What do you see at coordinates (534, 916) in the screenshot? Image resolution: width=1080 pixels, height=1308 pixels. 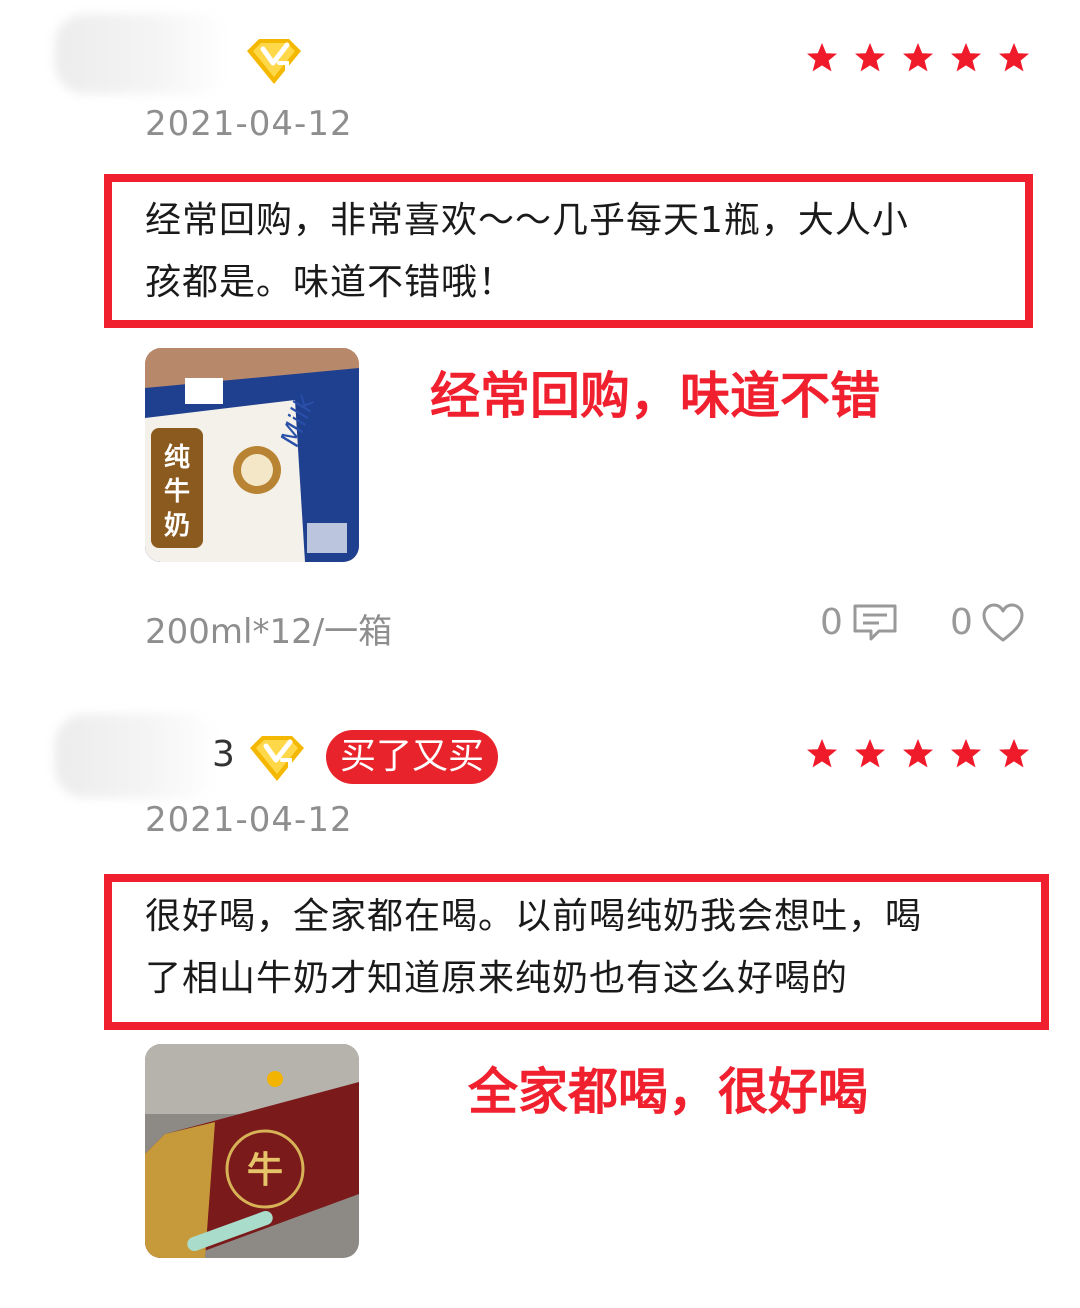 I see `review-text-line: 很好喝，全家都在喝。以前喝纯奶我会想吐，喝` at bounding box center [534, 916].